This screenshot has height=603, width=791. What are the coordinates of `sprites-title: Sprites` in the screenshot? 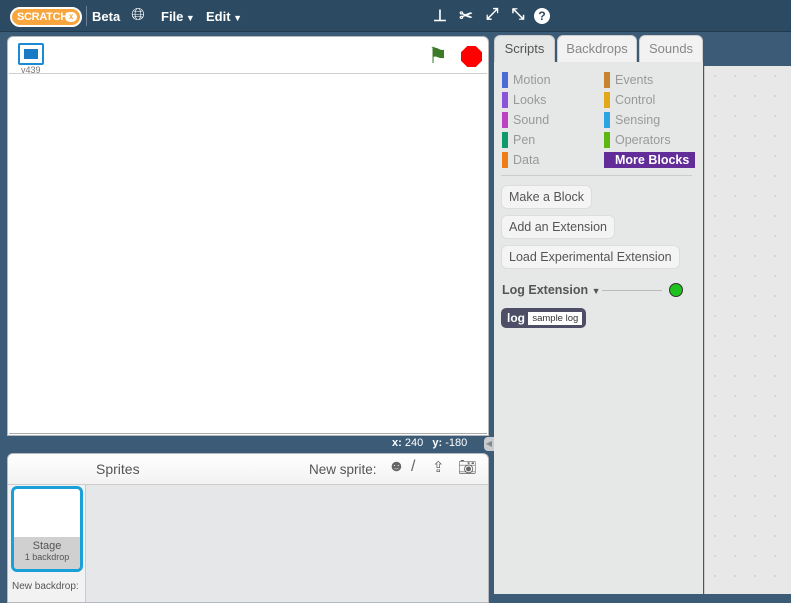 It's located at (118, 469).